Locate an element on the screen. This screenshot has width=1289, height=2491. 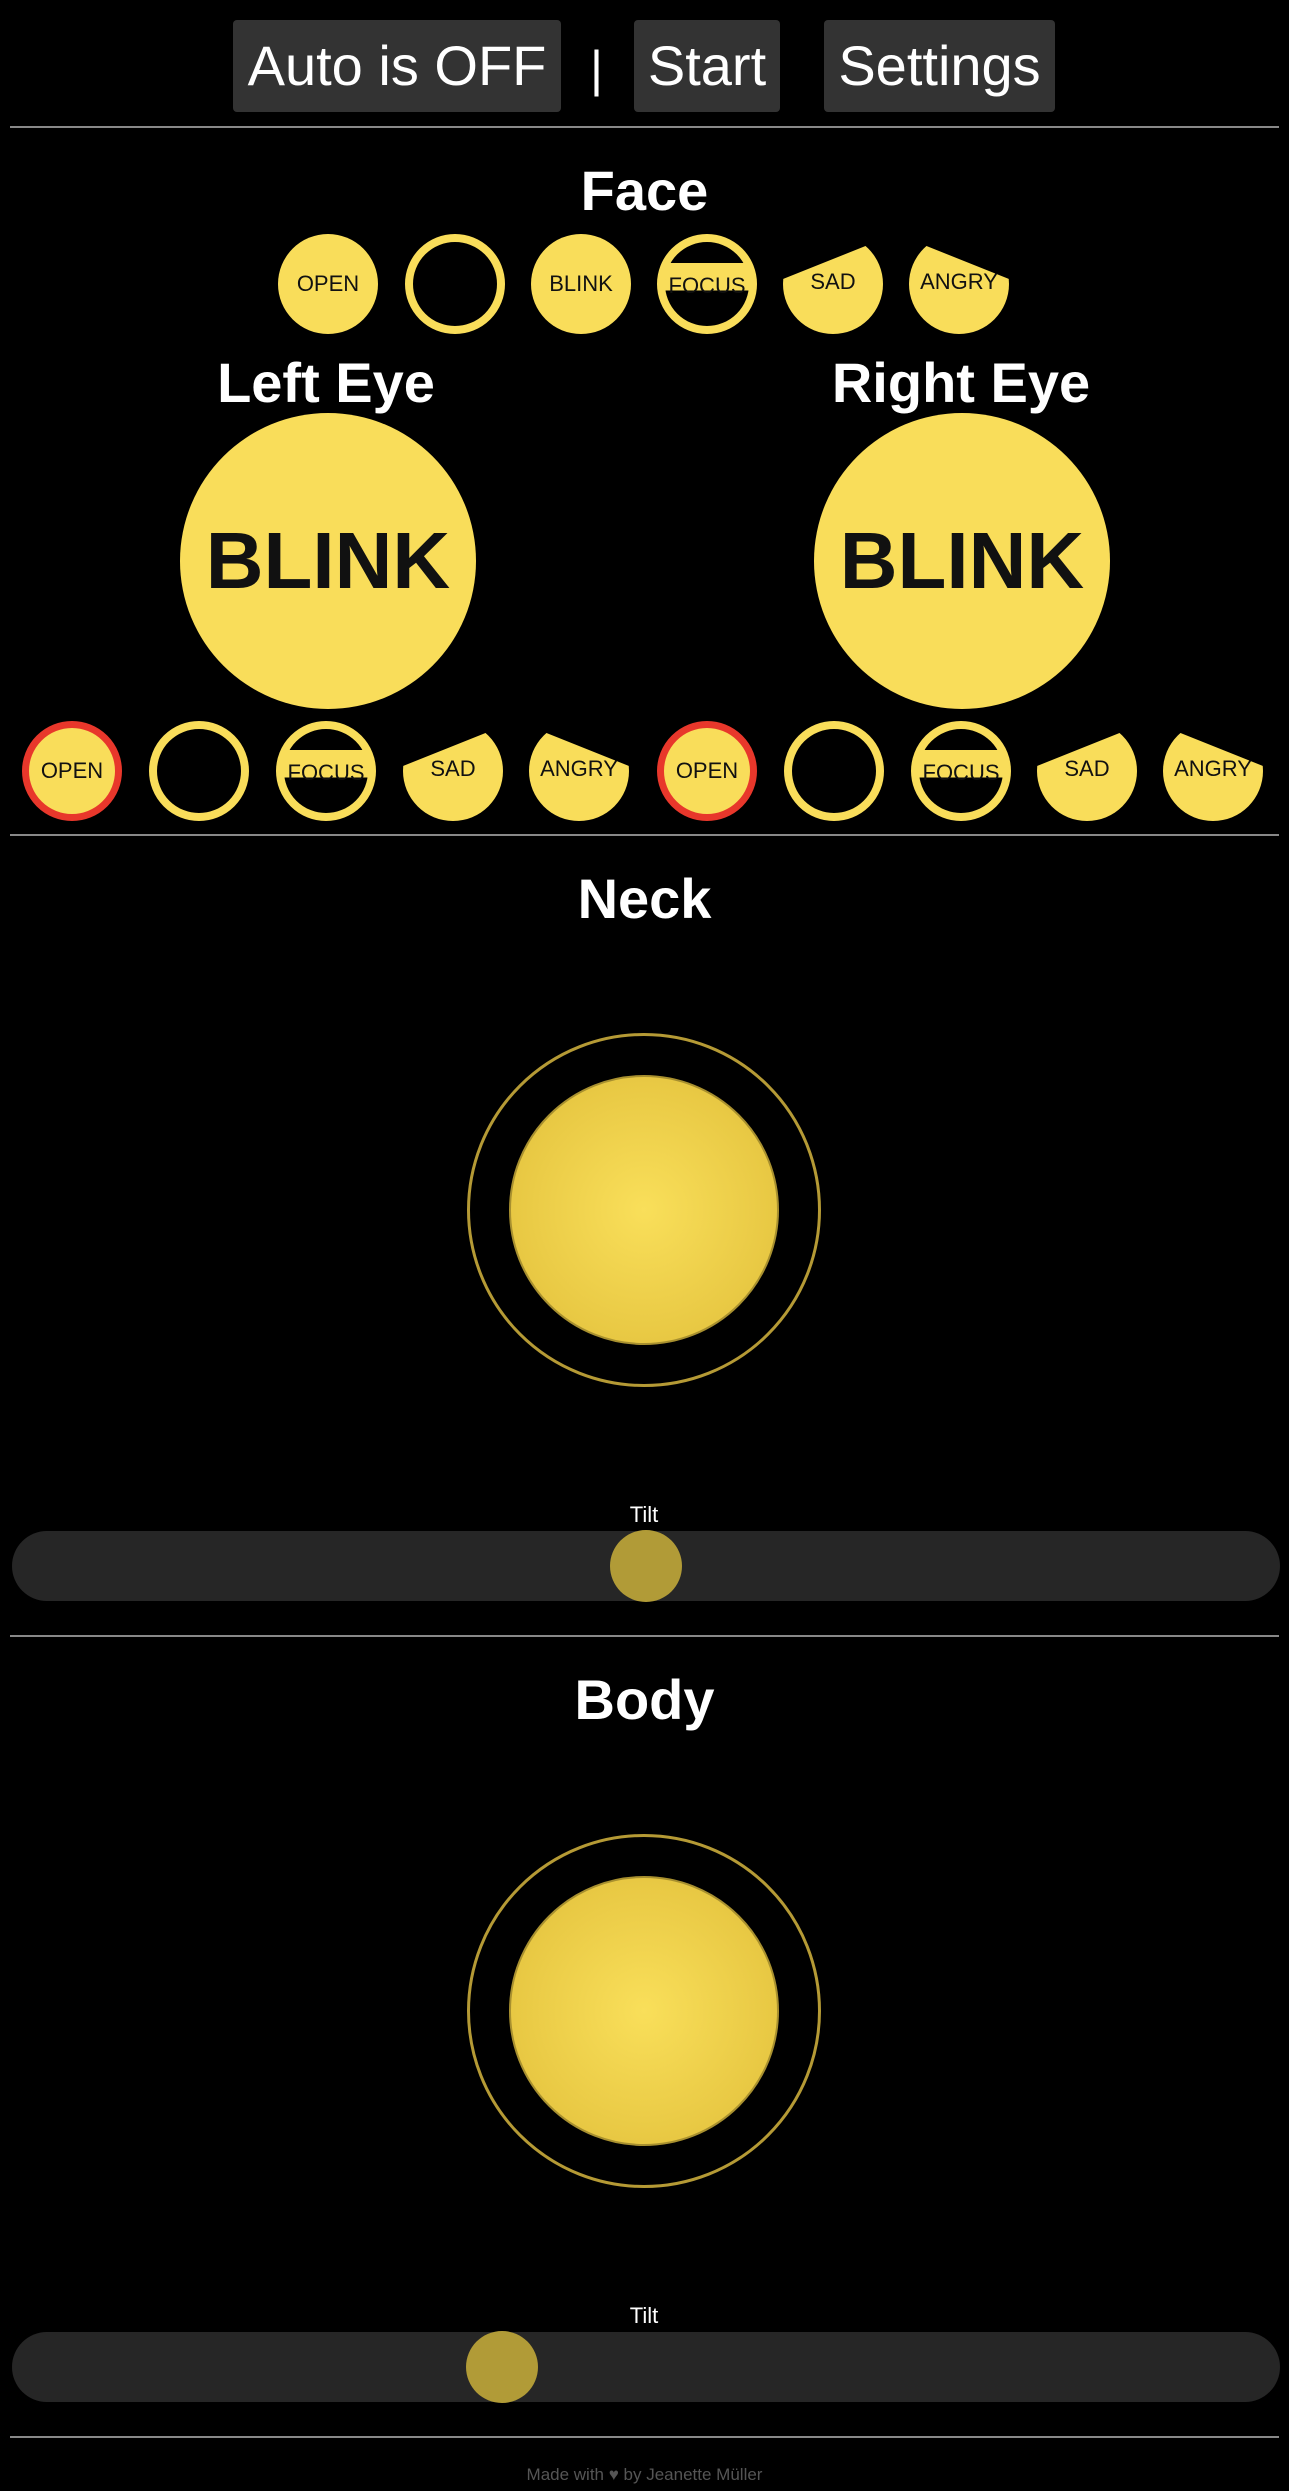
right-eye-blink-button: BLINK is located at coordinates (962, 561).